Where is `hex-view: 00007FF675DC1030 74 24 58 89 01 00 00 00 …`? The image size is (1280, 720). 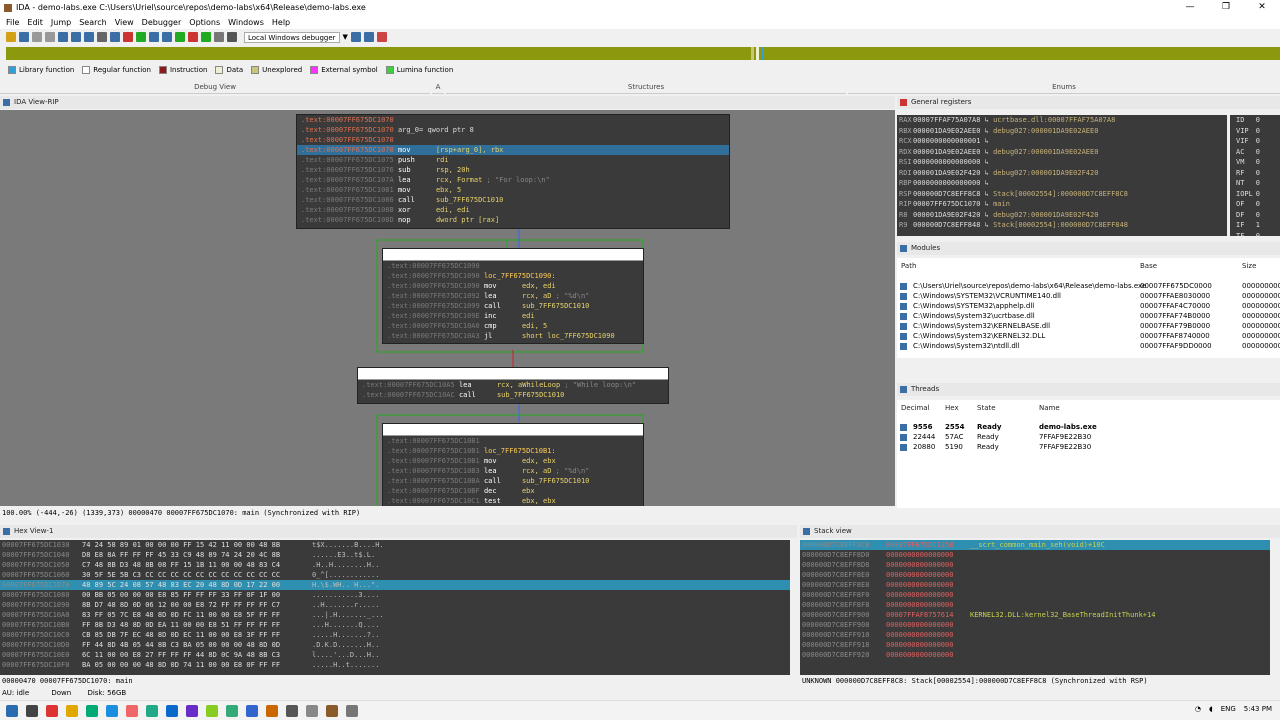
hex-view: 00007FF675DC1030 74 24 58 89 01 00 00 00 … is located at coordinates (395, 607).